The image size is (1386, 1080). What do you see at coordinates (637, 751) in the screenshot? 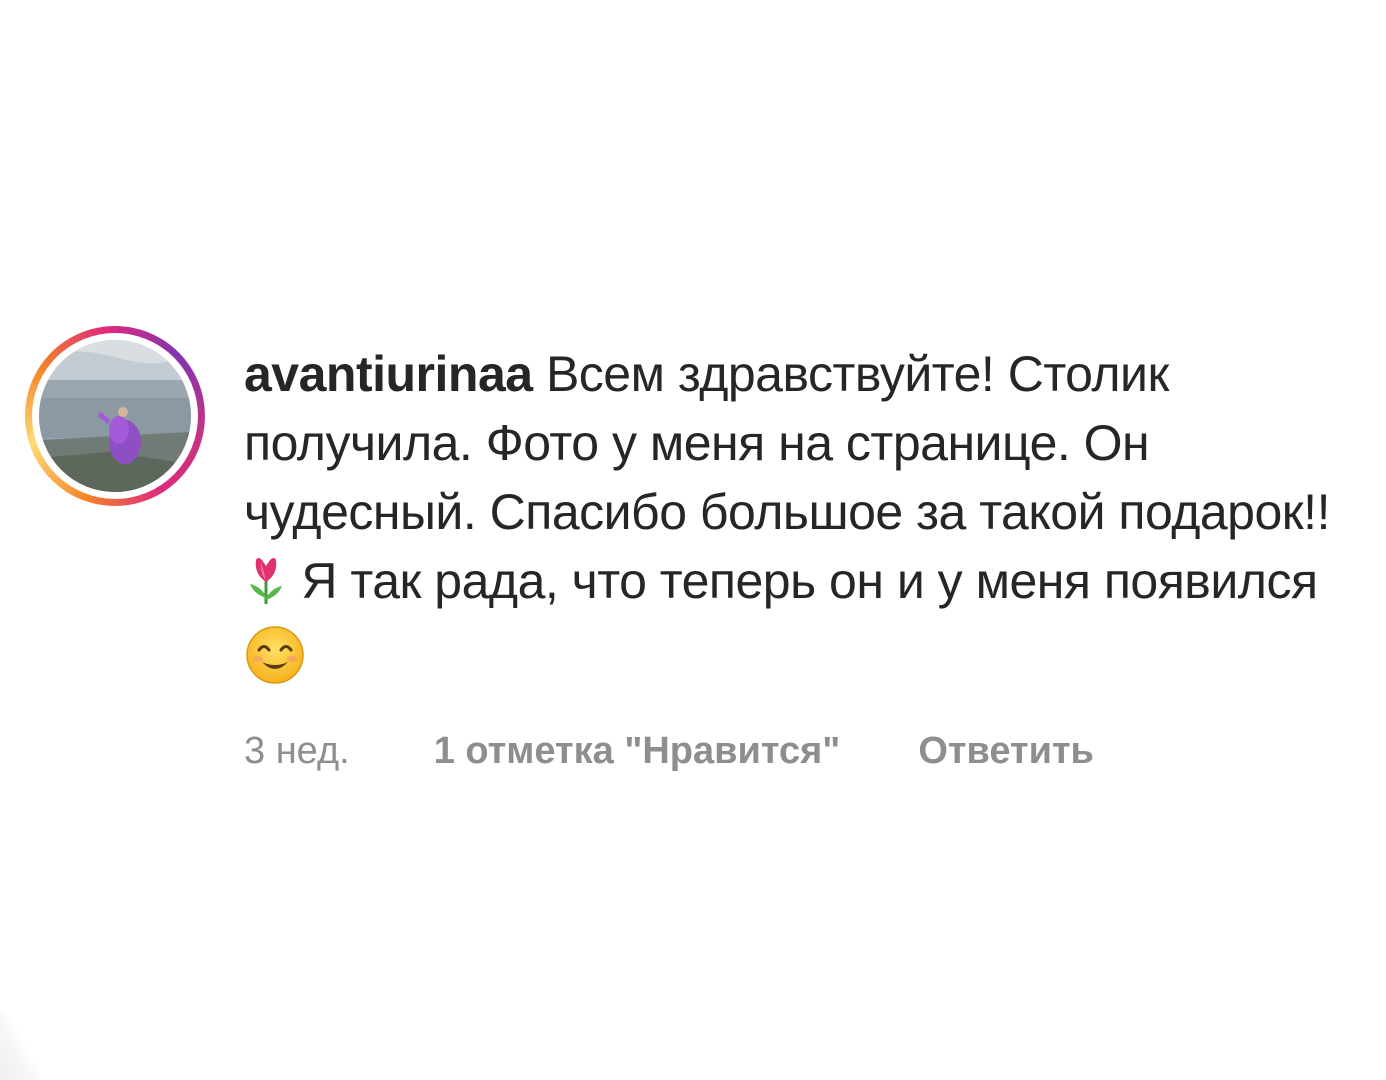
I see `likes-count: 1 отметка "Нравится"` at bounding box center [637, 751].